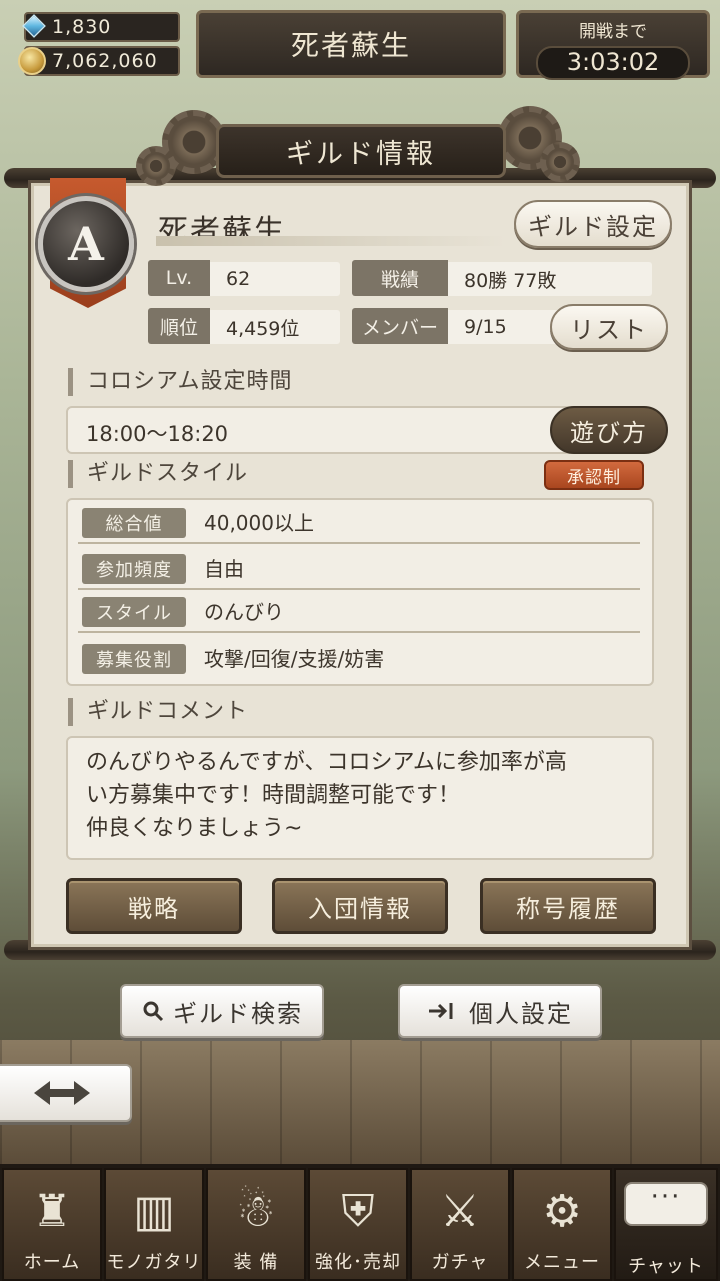 Image resolution: width=720 pixels, height=1281 pixels. I want to click on nav-chat: ··· チャット, so click(666, 1224).